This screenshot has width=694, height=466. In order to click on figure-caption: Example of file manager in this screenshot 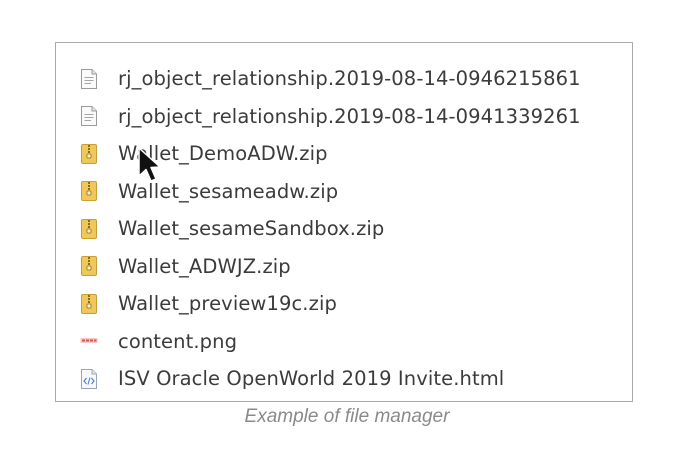, I will do `click(347, 416)`.